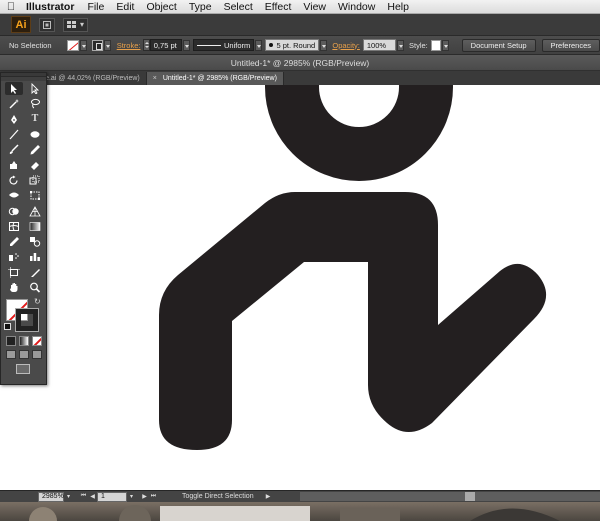 Image resolution: width=600 pixels, height=521 pixels. I want to click on draw-behind-button, so click(24, 355).